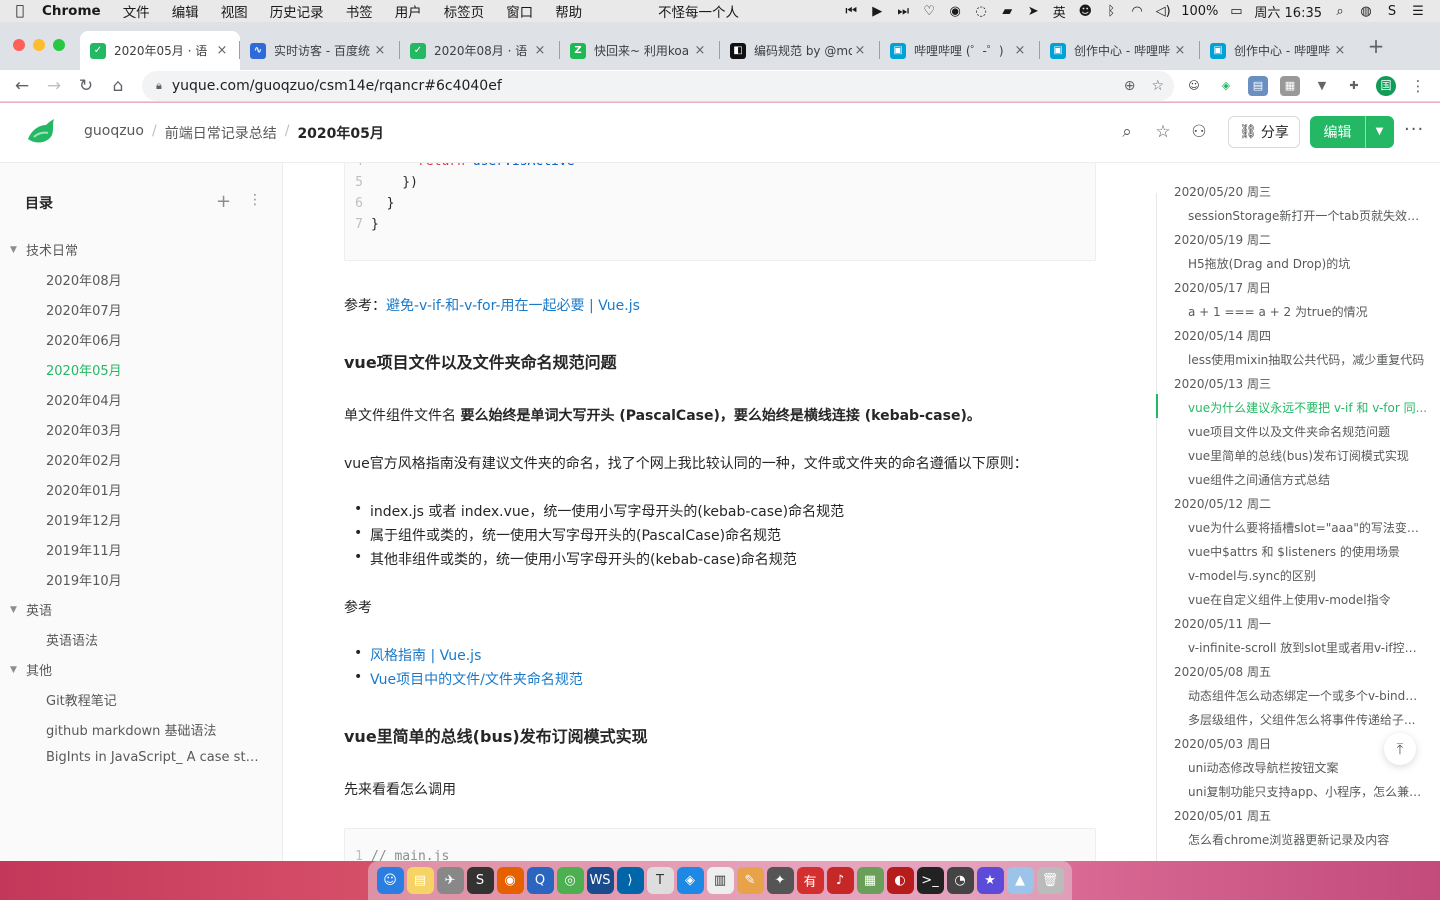 This screenshot has width=1440, height=900. Describe the element at coordinates (223, 201) in the screenshot. I see `add-icon: +` at that location.